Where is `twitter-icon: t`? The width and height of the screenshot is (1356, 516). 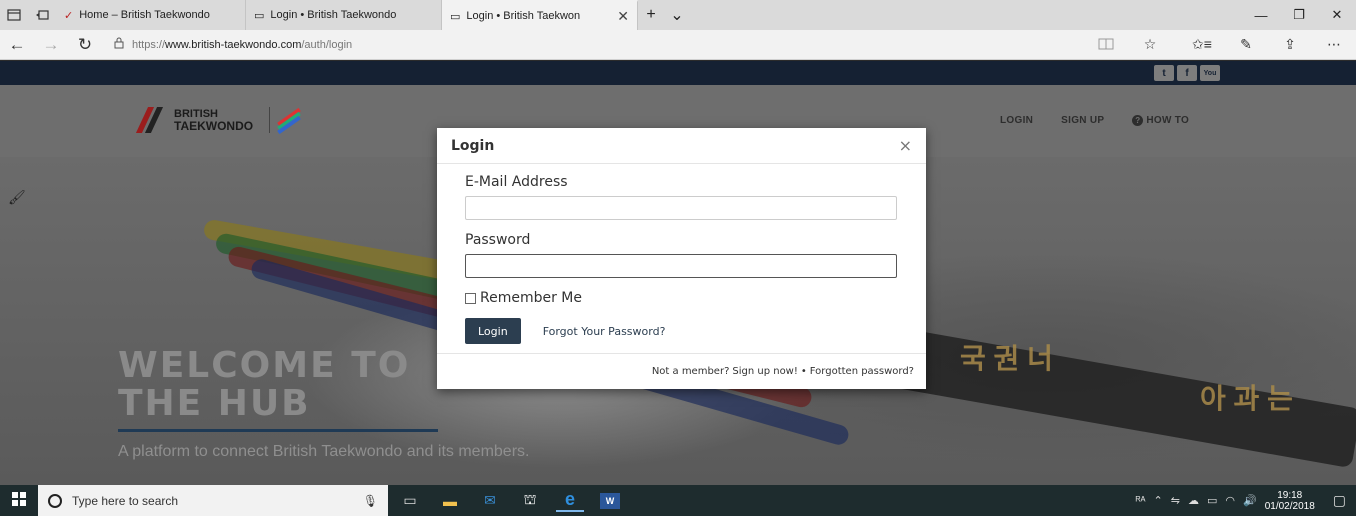
twitter-icon: t is located at coordinates (1164, 73).